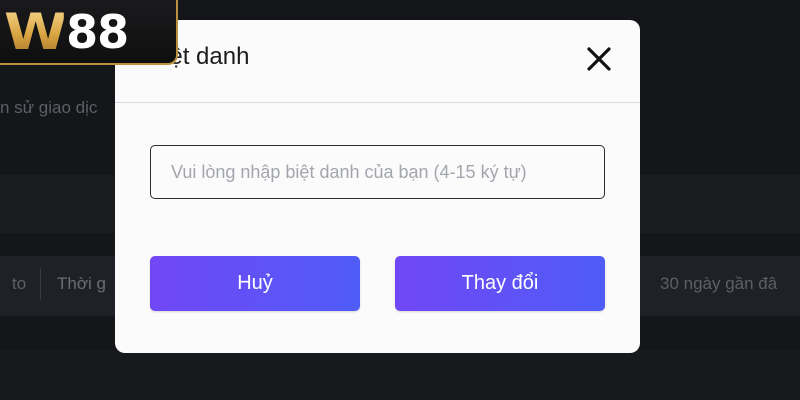 The width and height of the screenshot is (800, 400). Describe the element at coordinates (40, 284) in the screenshot. I see `background-divider` at that location.